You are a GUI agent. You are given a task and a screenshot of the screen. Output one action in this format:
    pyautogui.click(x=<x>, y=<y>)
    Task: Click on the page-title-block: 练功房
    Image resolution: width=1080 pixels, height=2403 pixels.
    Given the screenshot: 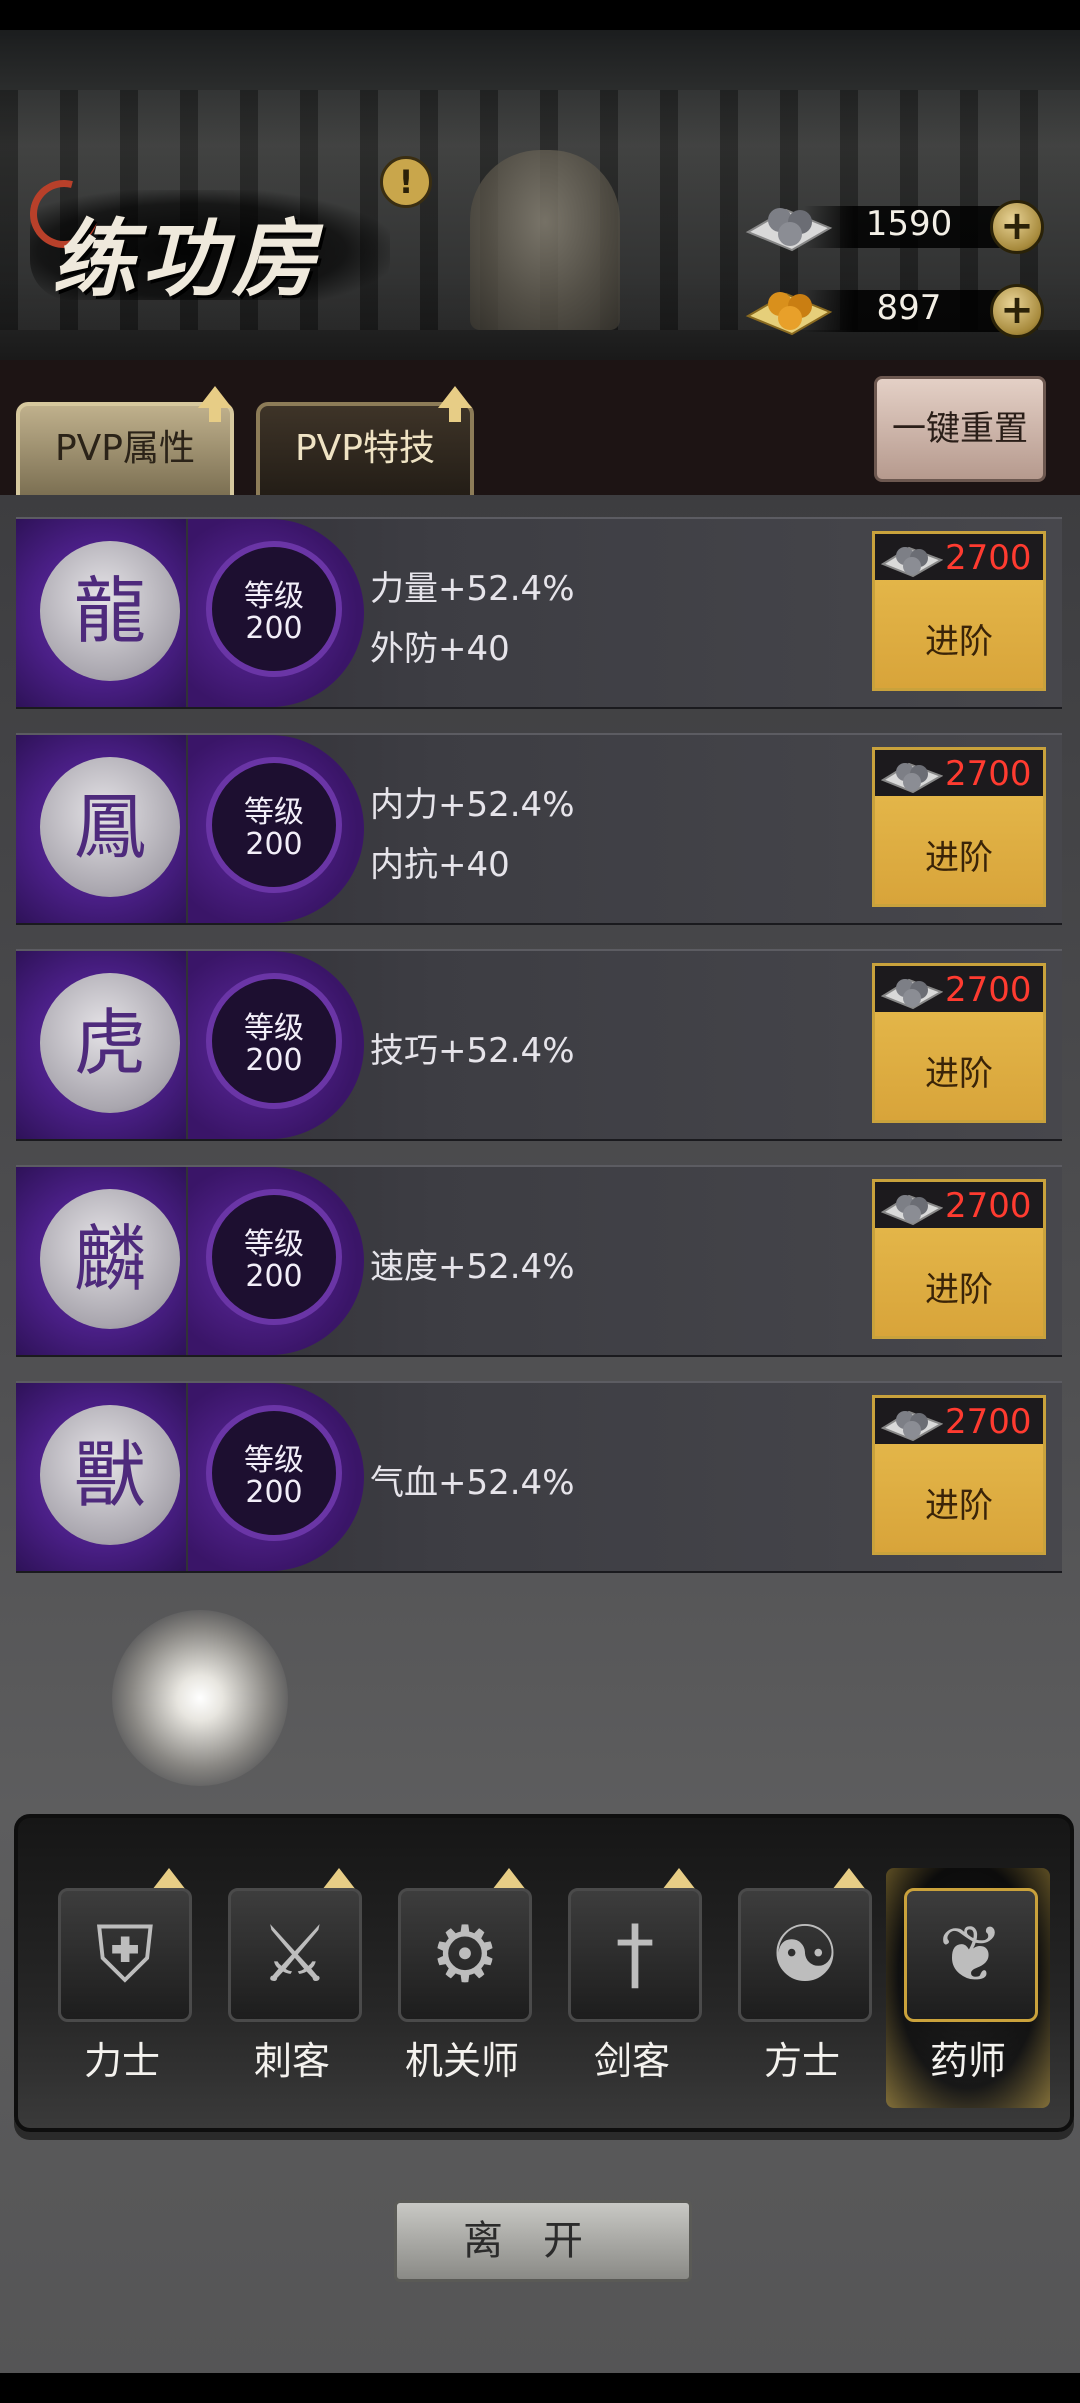 What is the action you would take?
    pyautogui.click(x=213, y=243)
    